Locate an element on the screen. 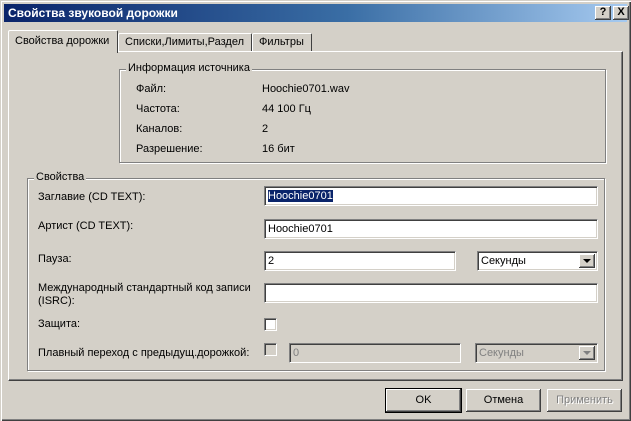 The height and width of the screenshot is (421, 631). protection-label: Защита: is located at coordinates (59, 324).